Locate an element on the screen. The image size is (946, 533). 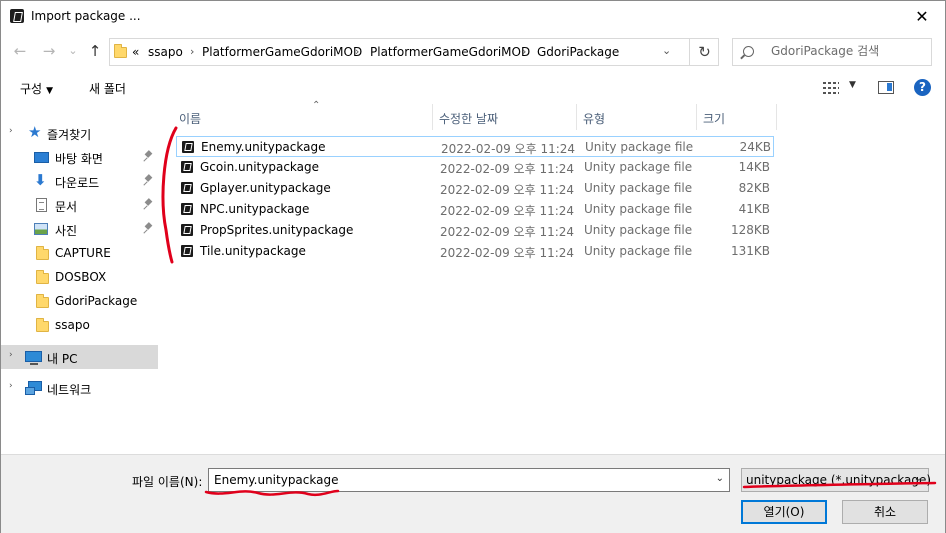
nav-label: GdoriPackage is located at coordinates (96, 301).